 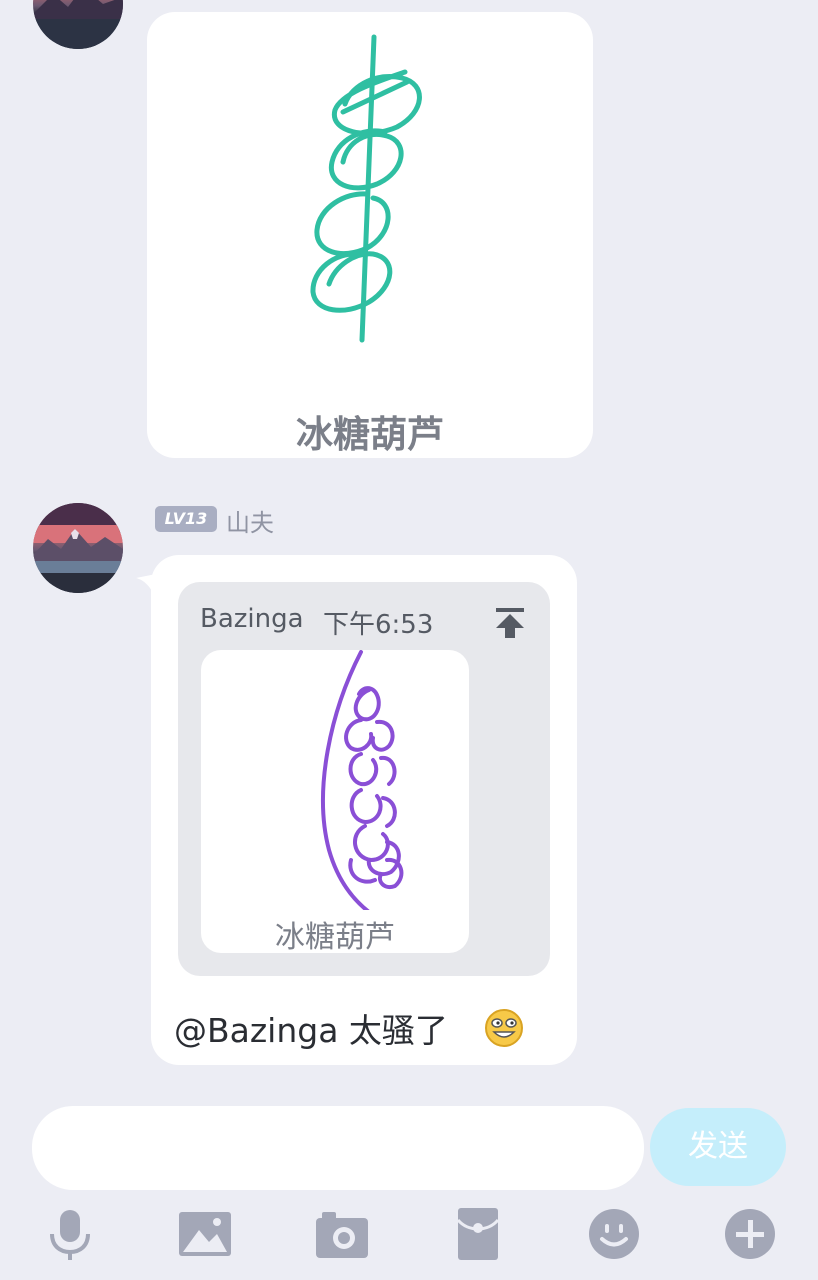 I want to click on message-text-content: @Bazinga 太骚了, so click(x=311, y=1030).